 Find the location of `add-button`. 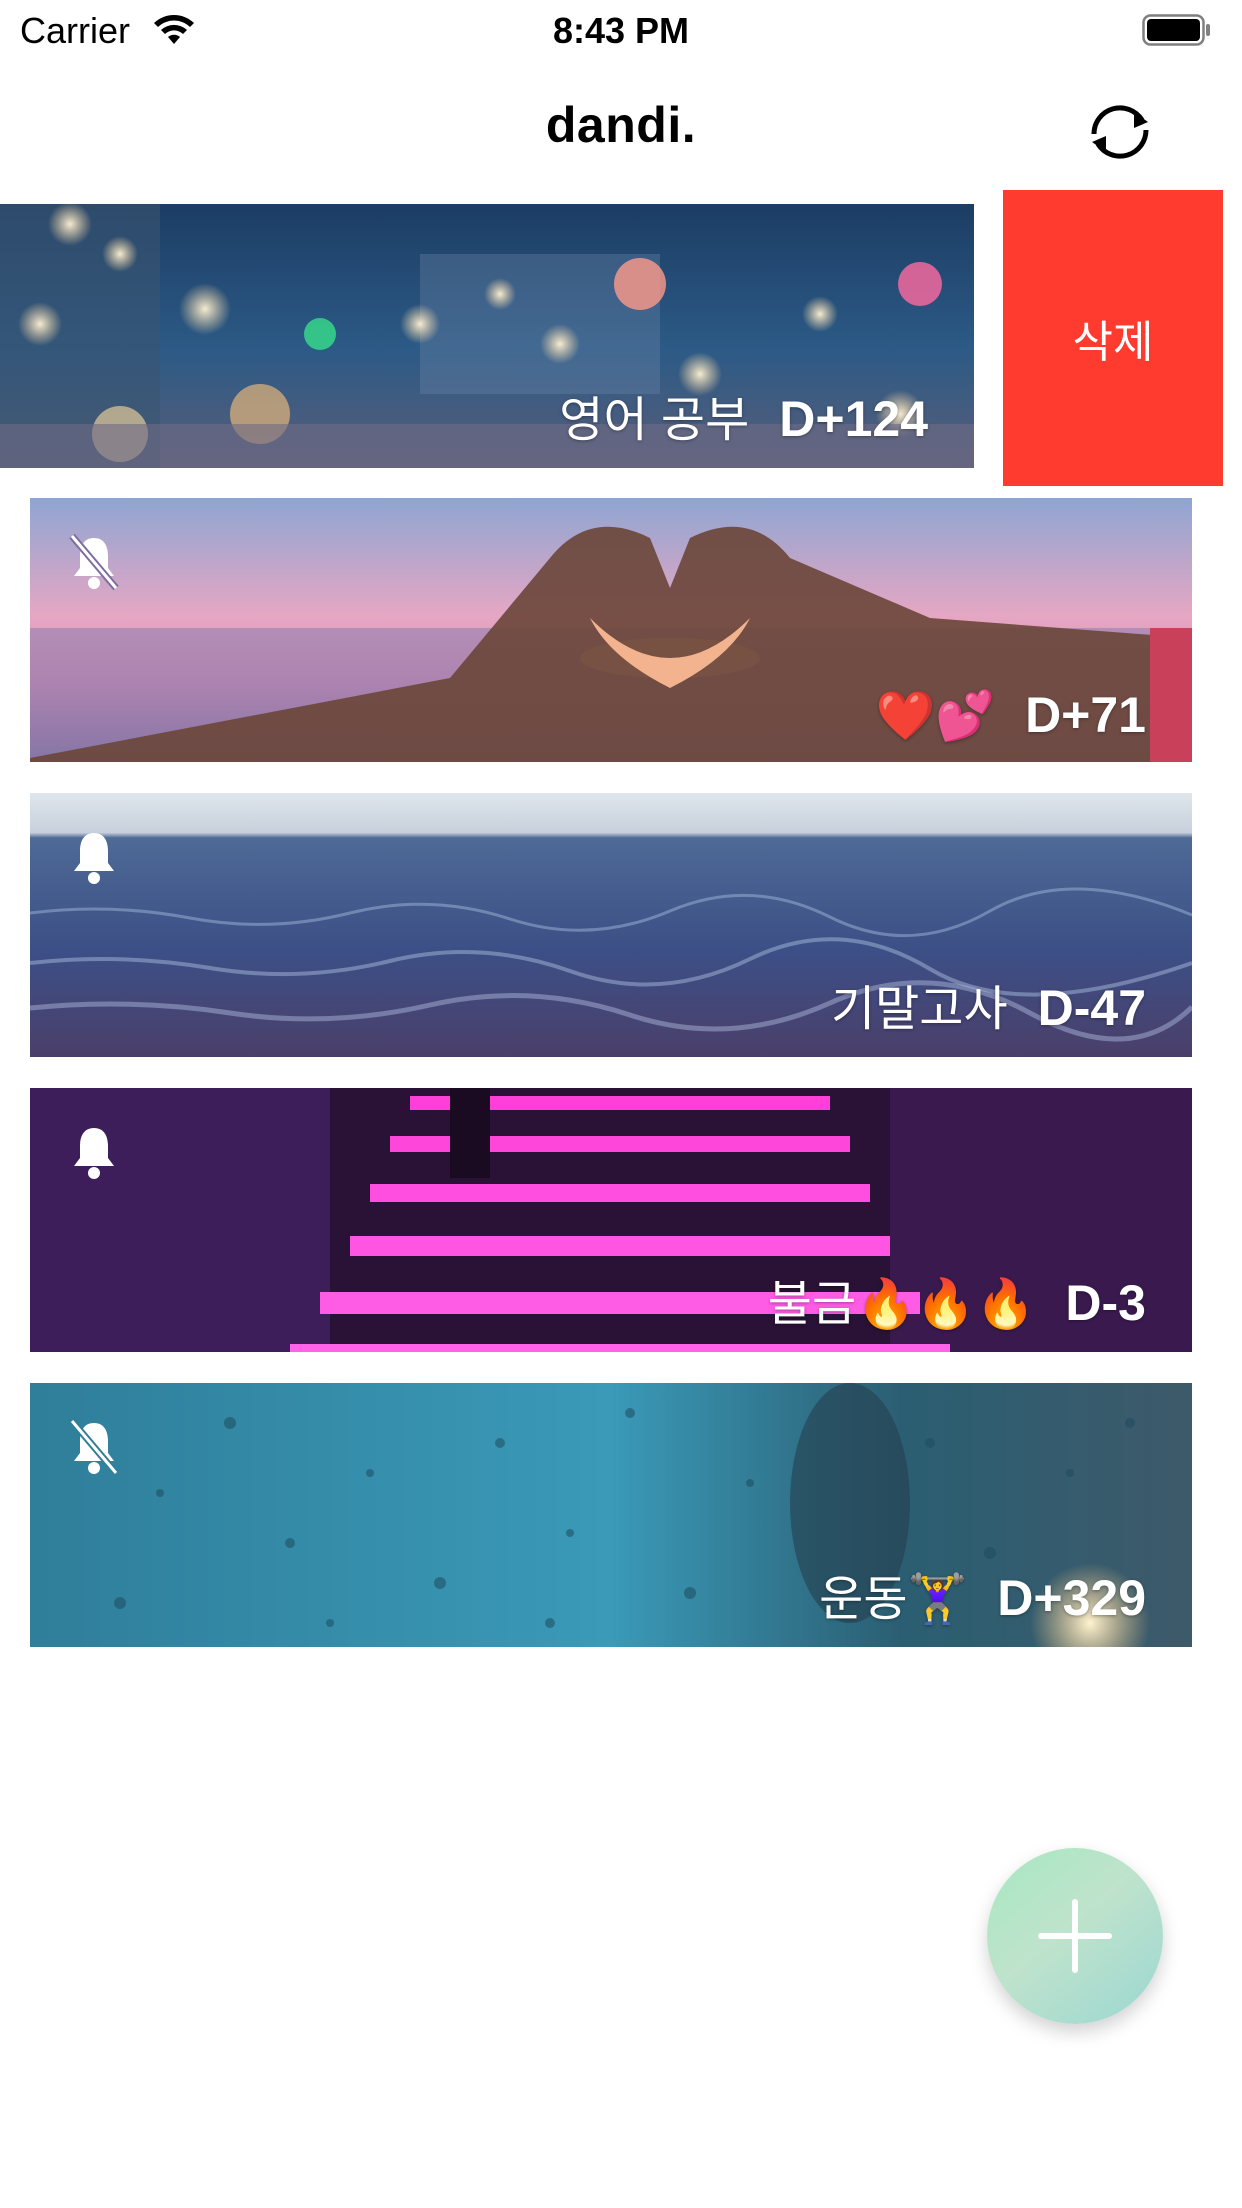

add-button is located at coordinates (1075, 1936).